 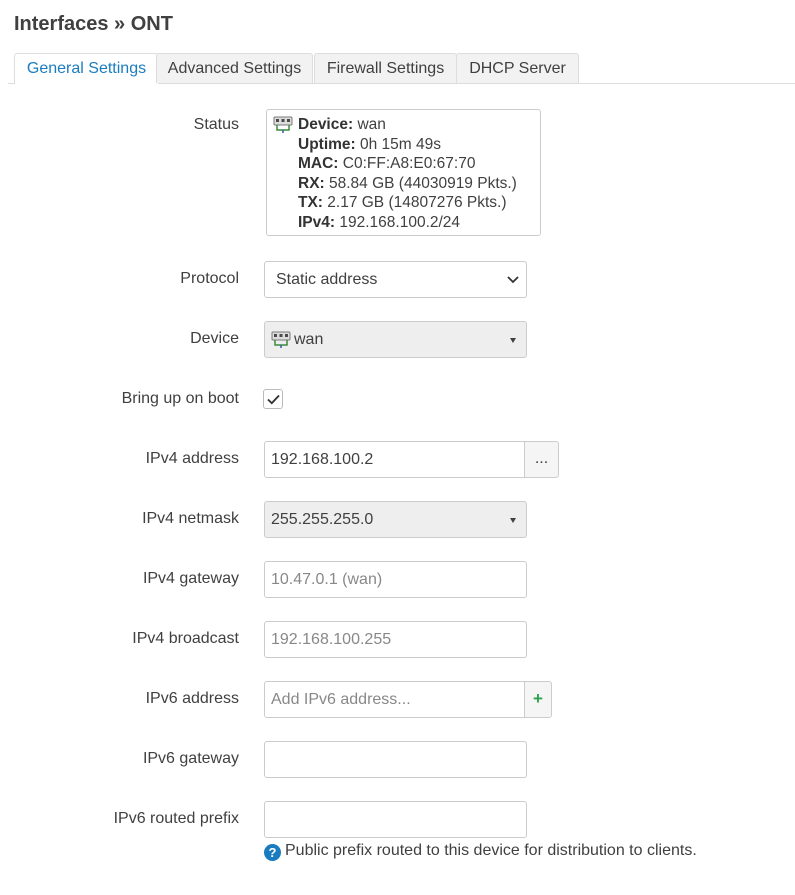 I want to click on ipv4-address-input: 192.168.100.2, so click(x=394, y=459).